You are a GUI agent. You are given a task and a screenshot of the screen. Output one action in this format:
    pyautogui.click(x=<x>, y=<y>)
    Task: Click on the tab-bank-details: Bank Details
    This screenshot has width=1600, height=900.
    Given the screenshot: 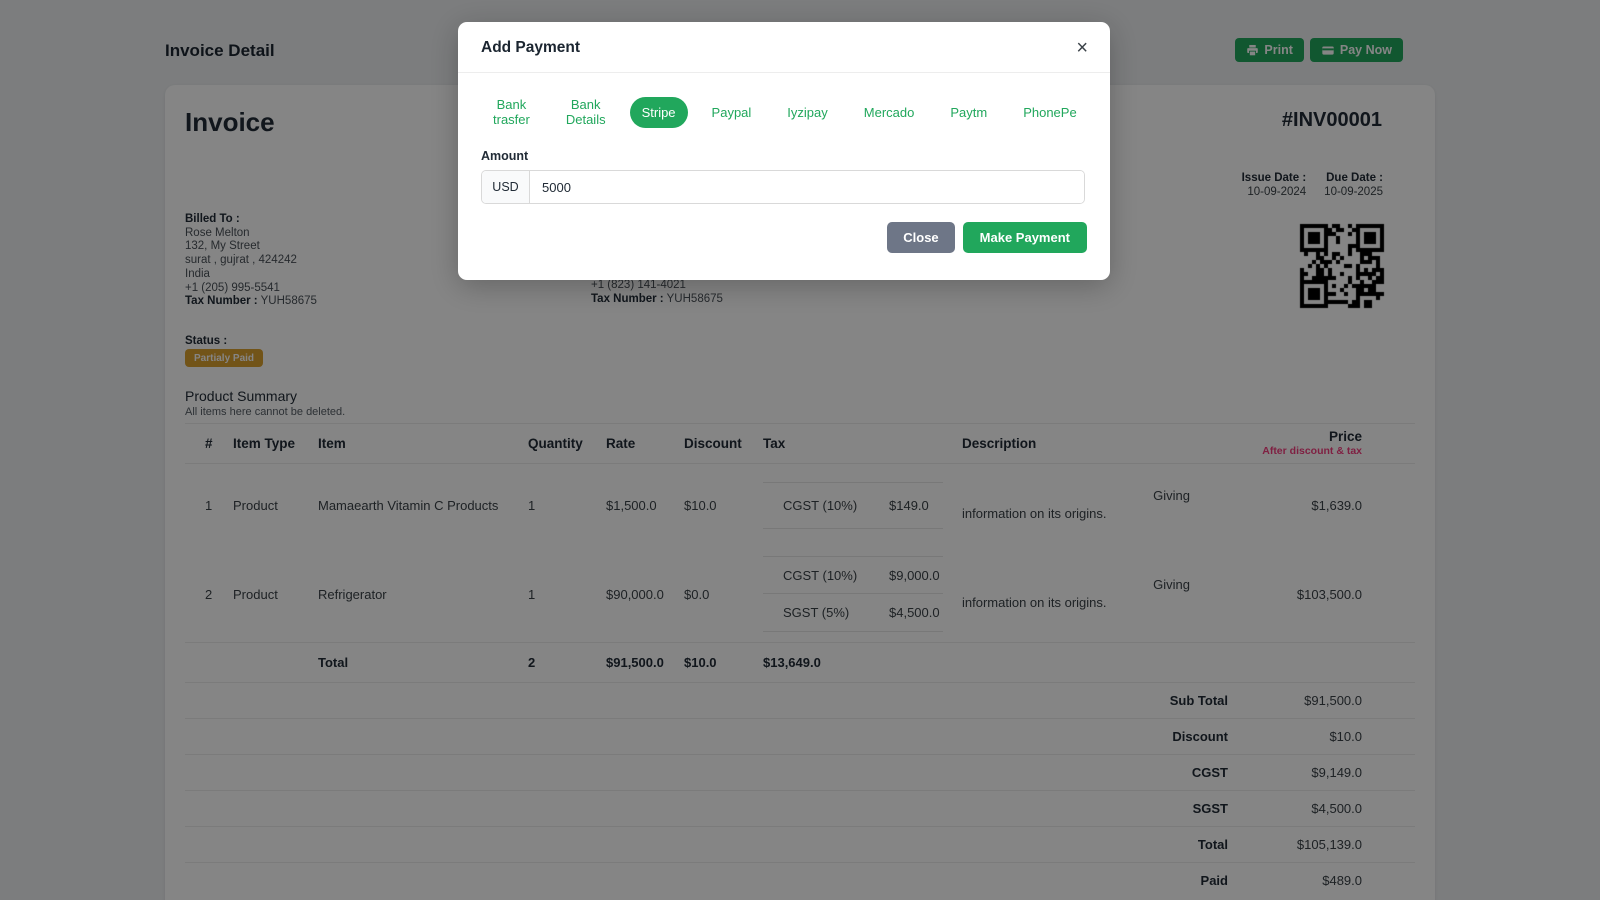 What is the action you would take?
    pyautogui.click(x=586, y=112)
    